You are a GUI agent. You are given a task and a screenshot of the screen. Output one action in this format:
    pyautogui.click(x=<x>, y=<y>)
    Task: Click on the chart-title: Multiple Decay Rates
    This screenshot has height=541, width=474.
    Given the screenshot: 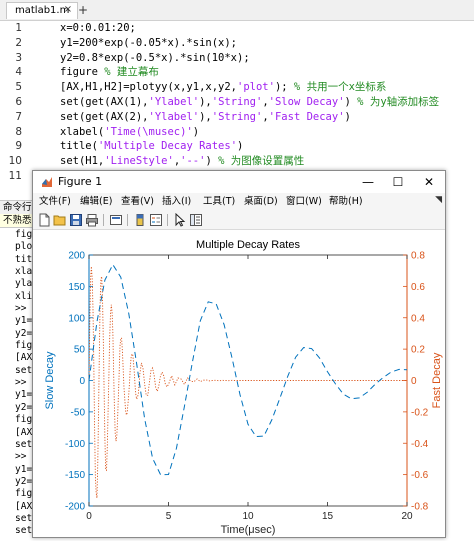 What is the action you would take?
    pyautogui.click(x=248, y=245)
    